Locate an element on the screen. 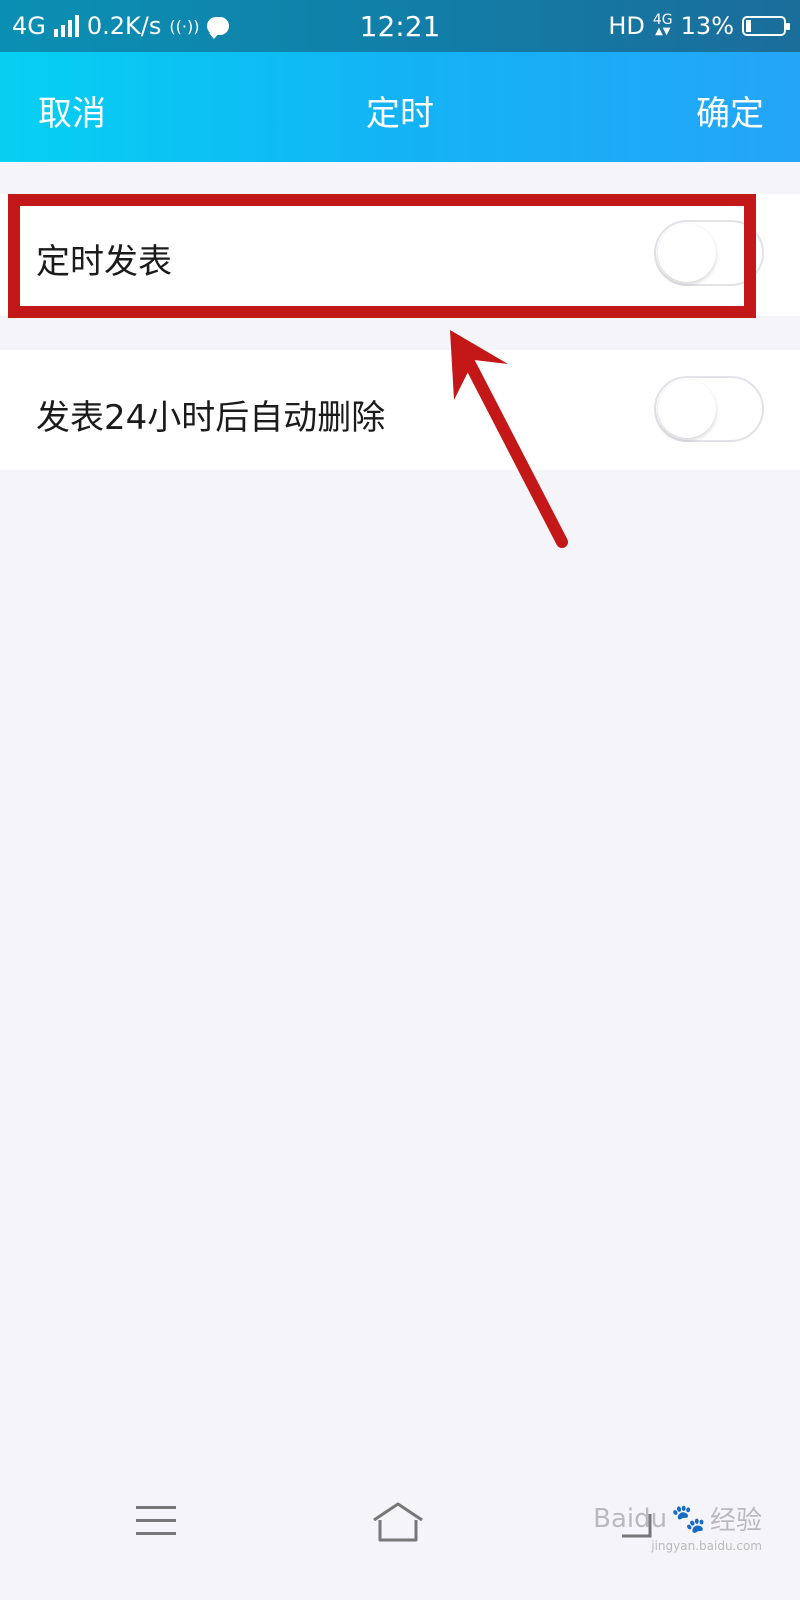 Image resolution: width=800 pixels, height=1600 pixels. battery-percent: 13% is located at coordinates (707, 26).